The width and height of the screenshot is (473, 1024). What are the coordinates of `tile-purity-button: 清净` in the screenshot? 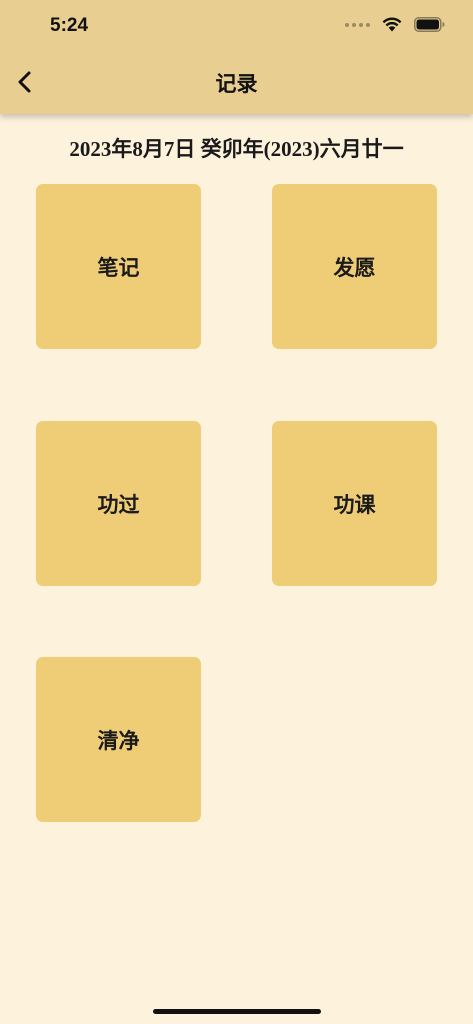 It's located at (118, 739).